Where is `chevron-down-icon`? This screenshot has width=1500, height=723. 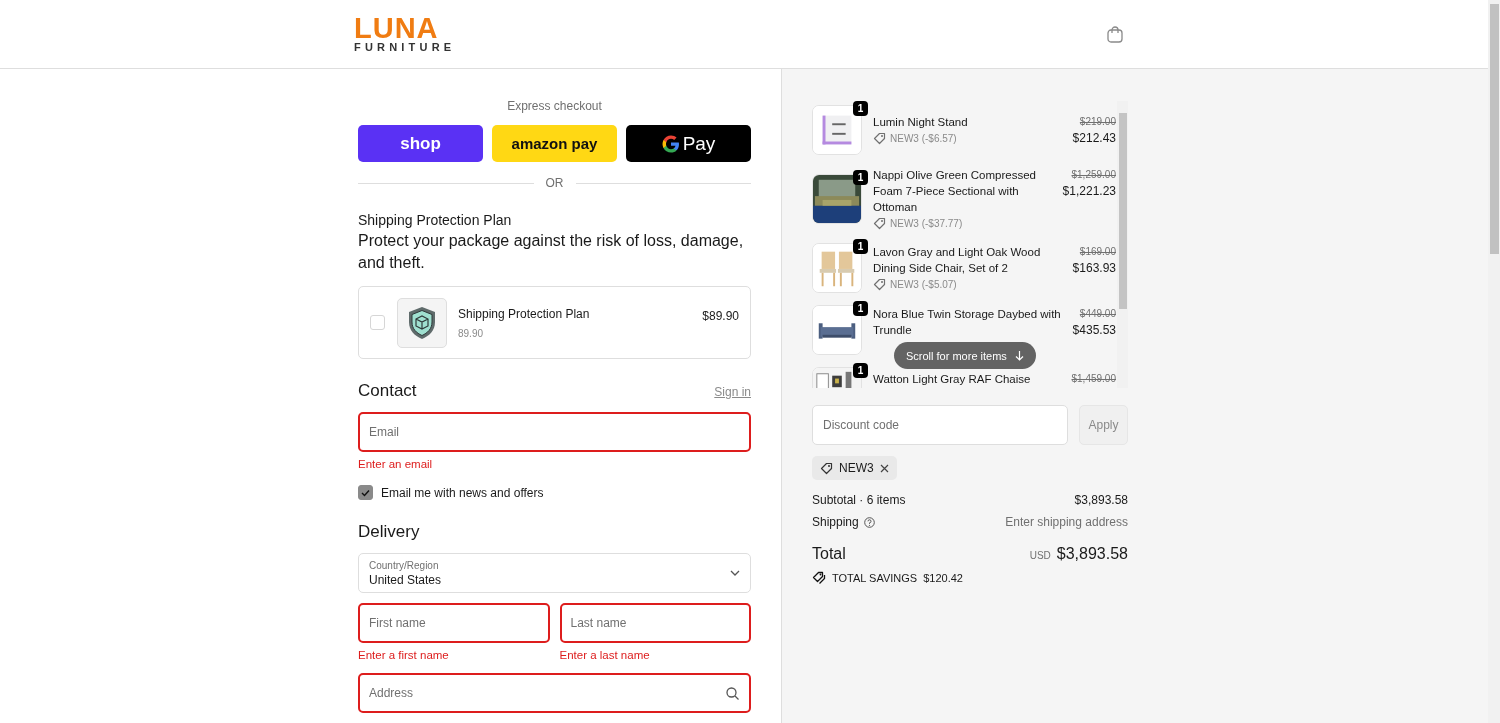 chevron-down-icon is located at coordinates (735, 573).